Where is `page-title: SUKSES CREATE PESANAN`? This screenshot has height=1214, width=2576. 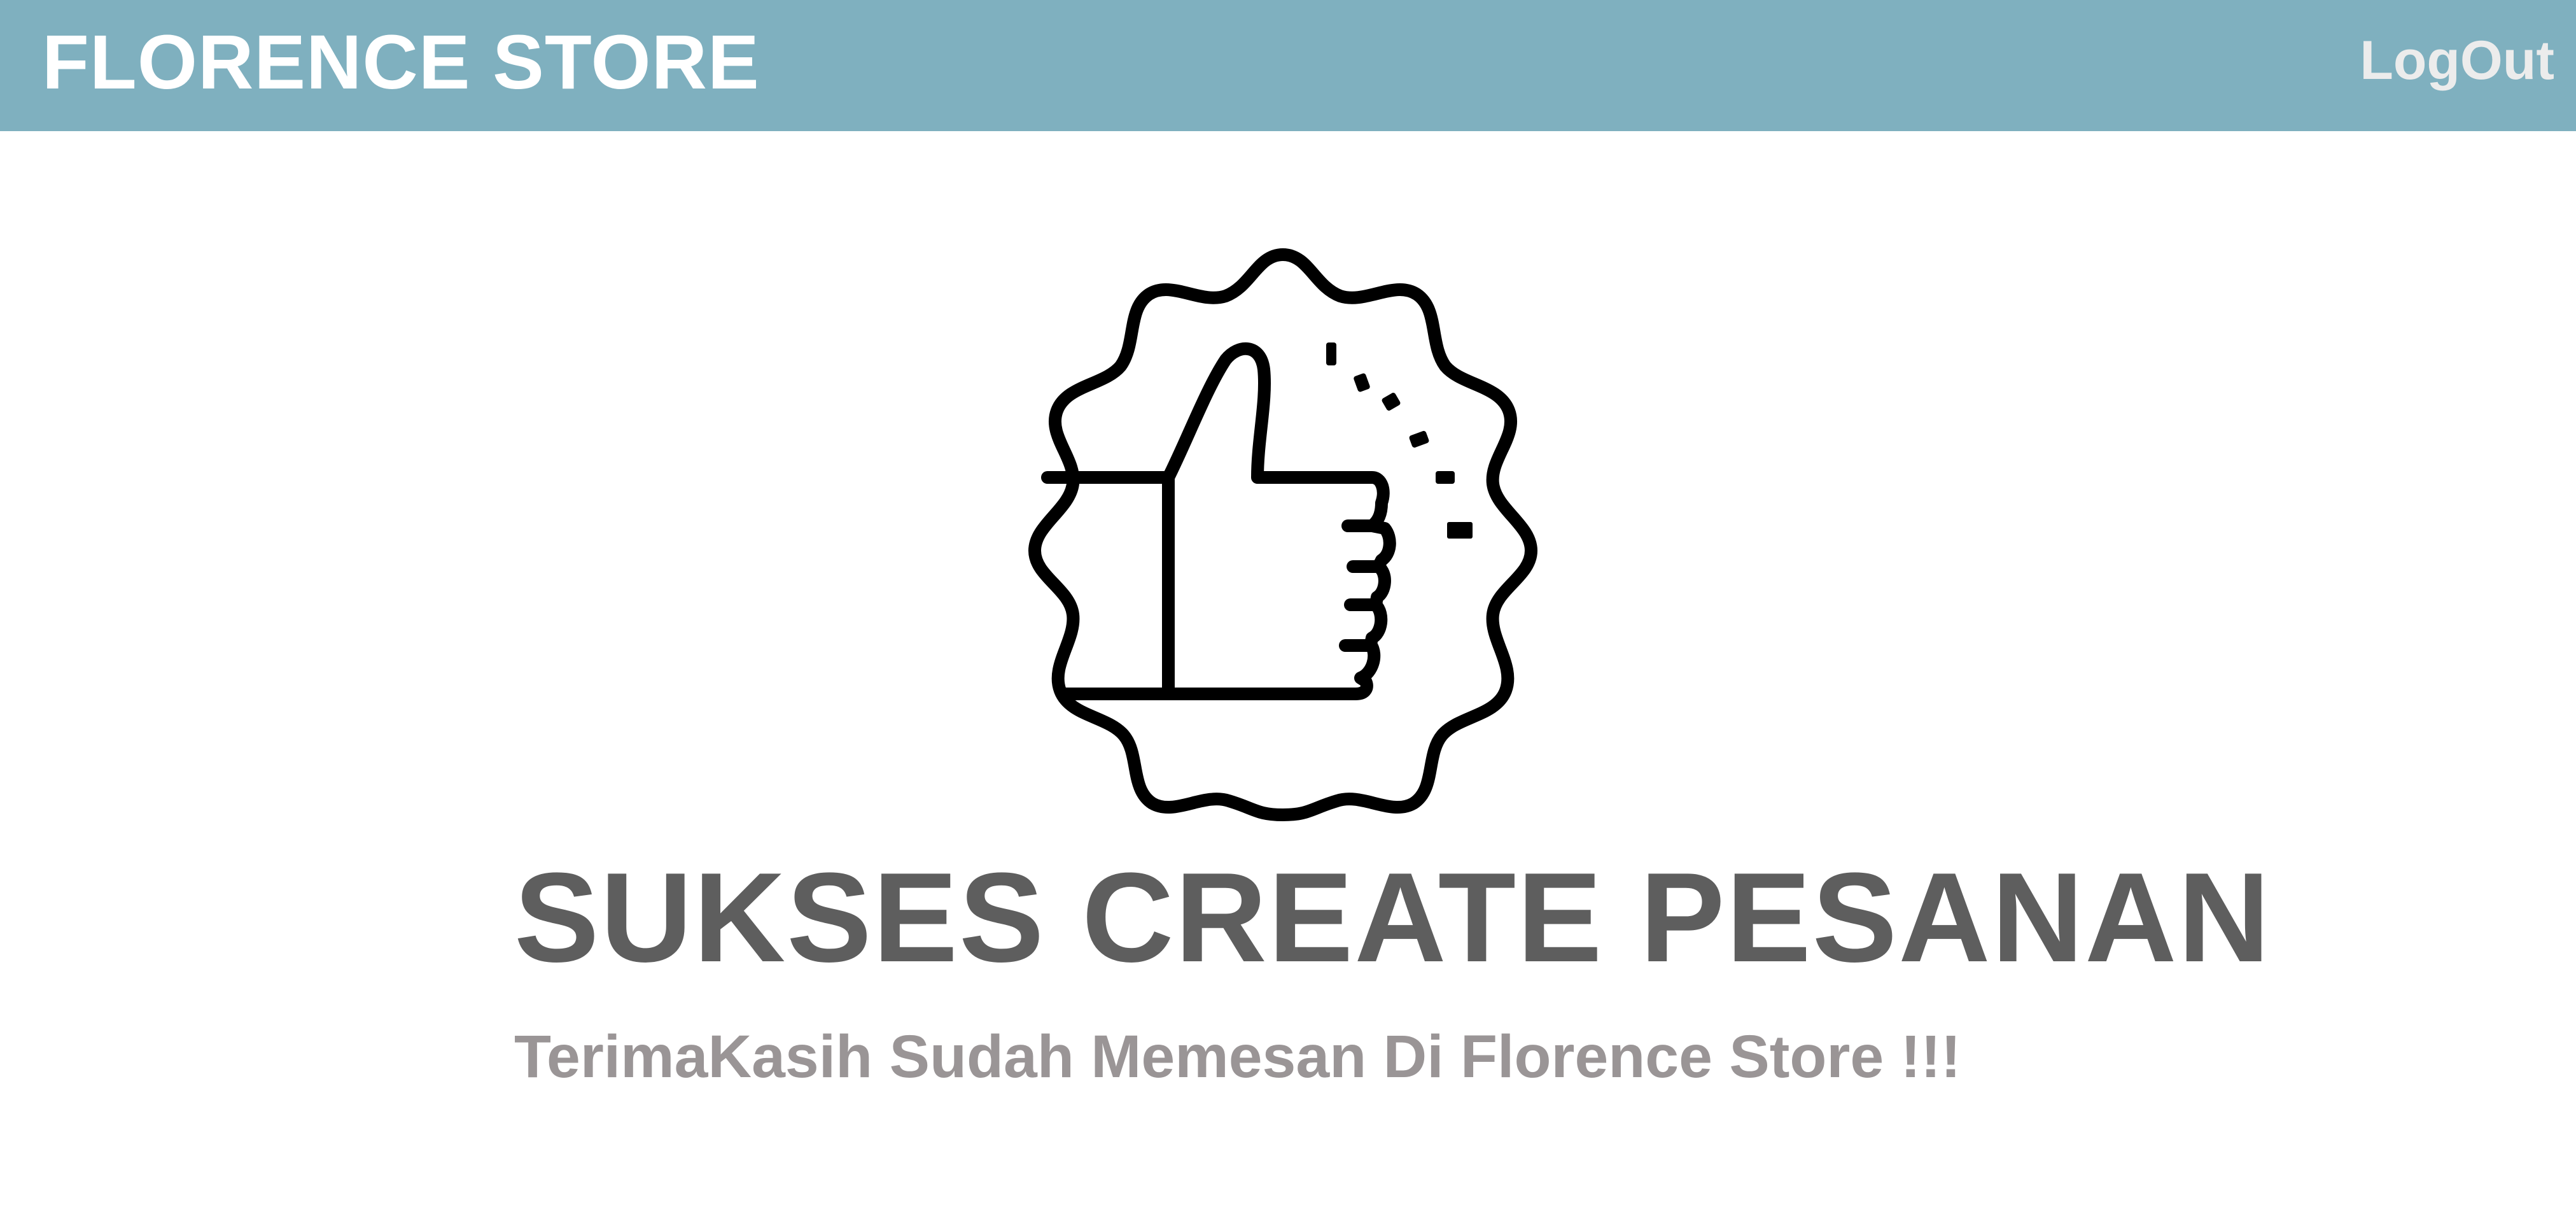 page-title: SUKSES CREATE PESANAN is located at coordinates (1392, 918).